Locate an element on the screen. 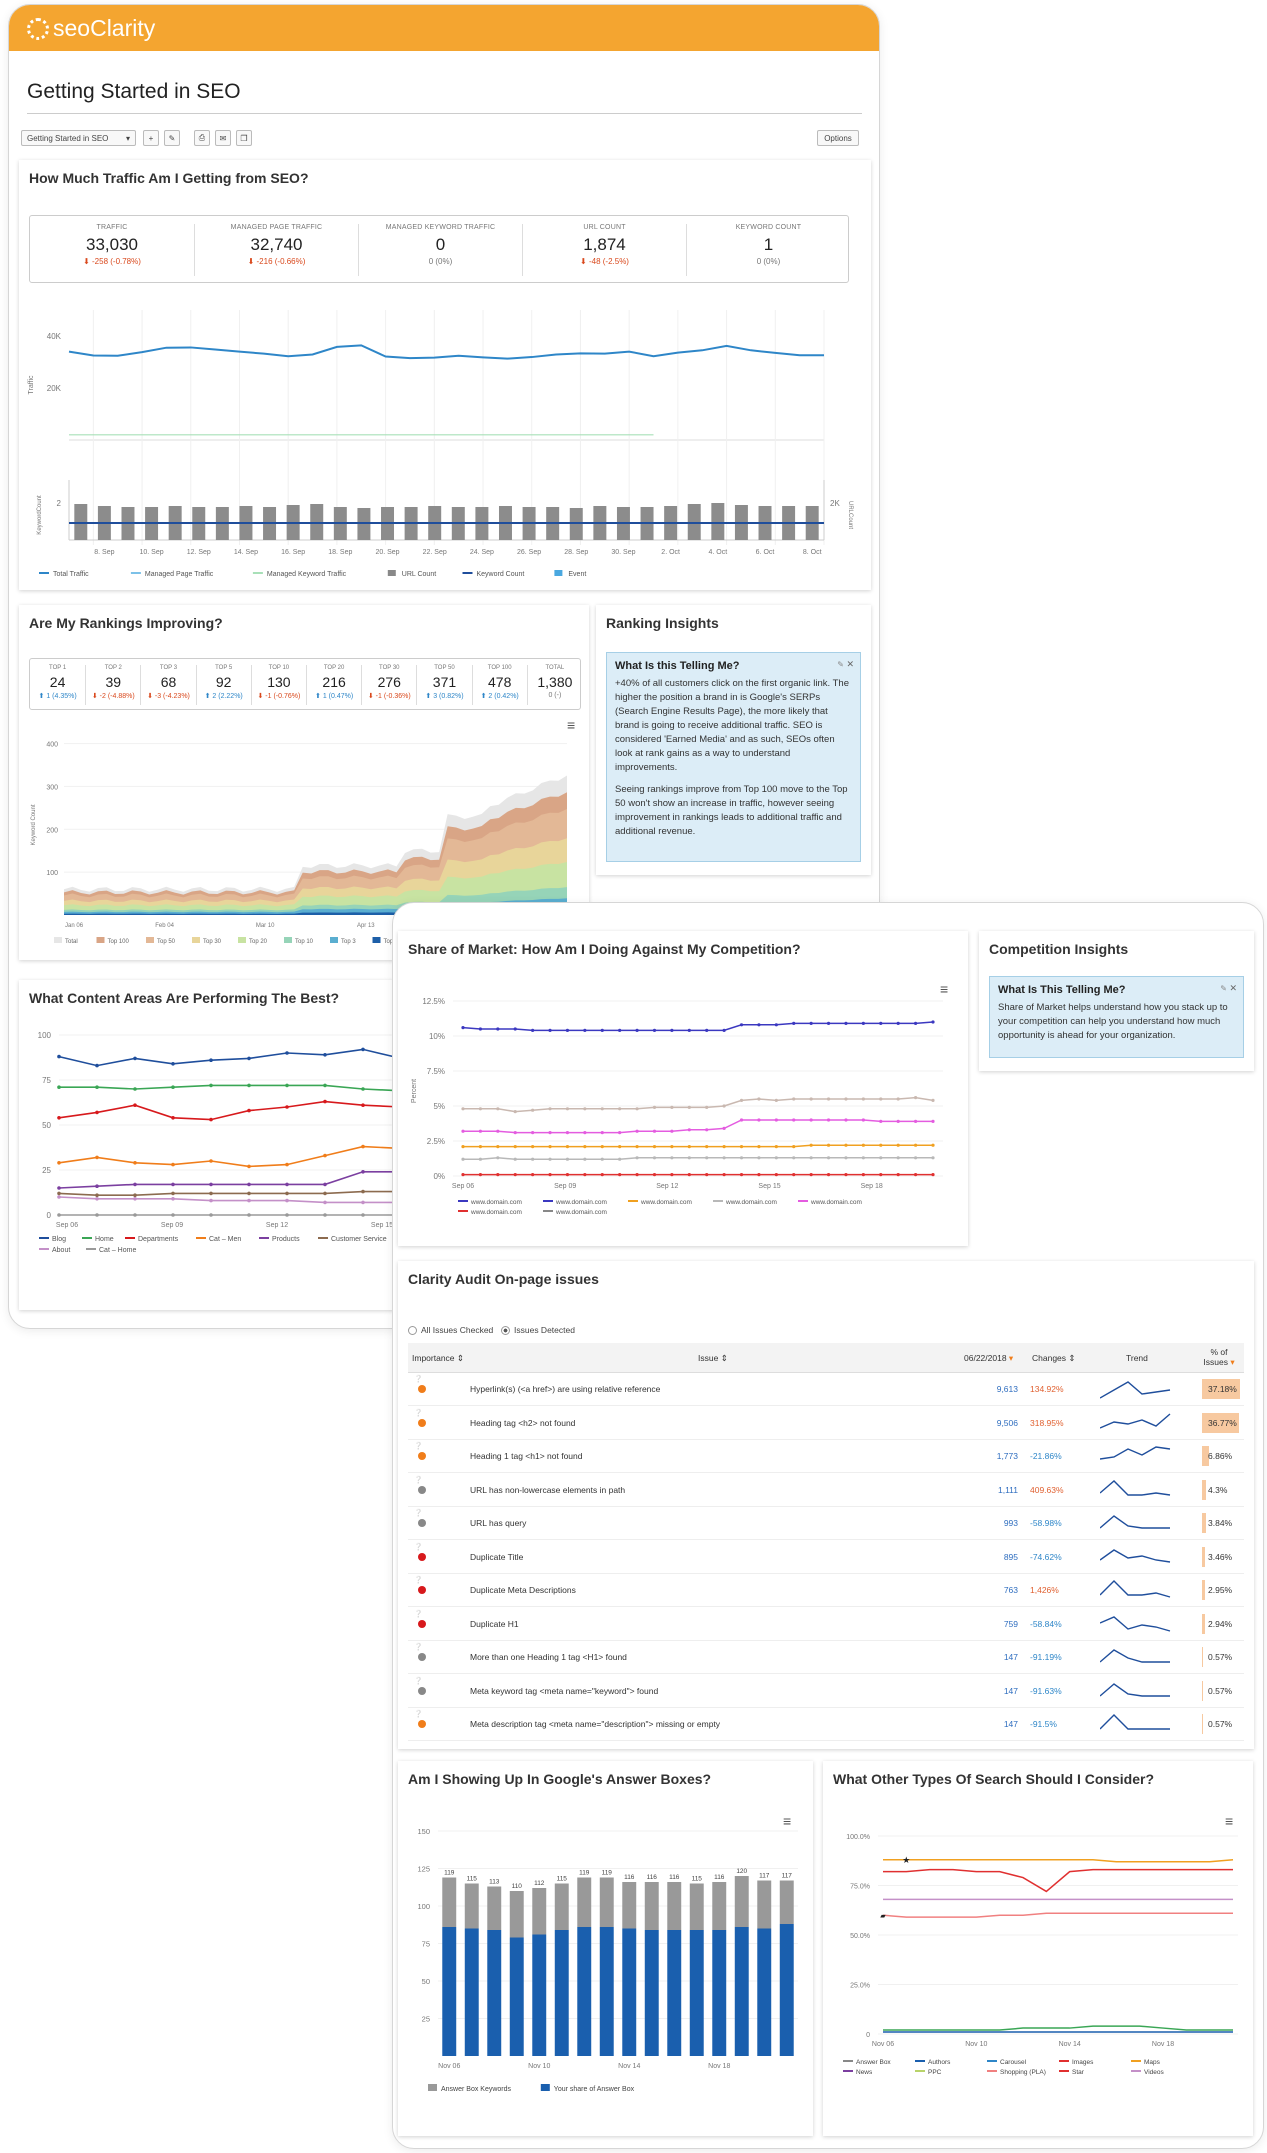 The width and height of the screenshot is (1267, 2153). issue-text: Duplicate H1 is located at coordinates (494, 1624).